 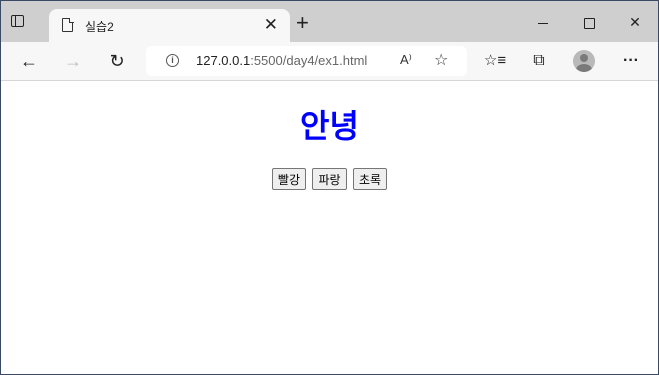 I want to click on color-button-row: 빨강 파랑 초록, so click(x=329, y=179).